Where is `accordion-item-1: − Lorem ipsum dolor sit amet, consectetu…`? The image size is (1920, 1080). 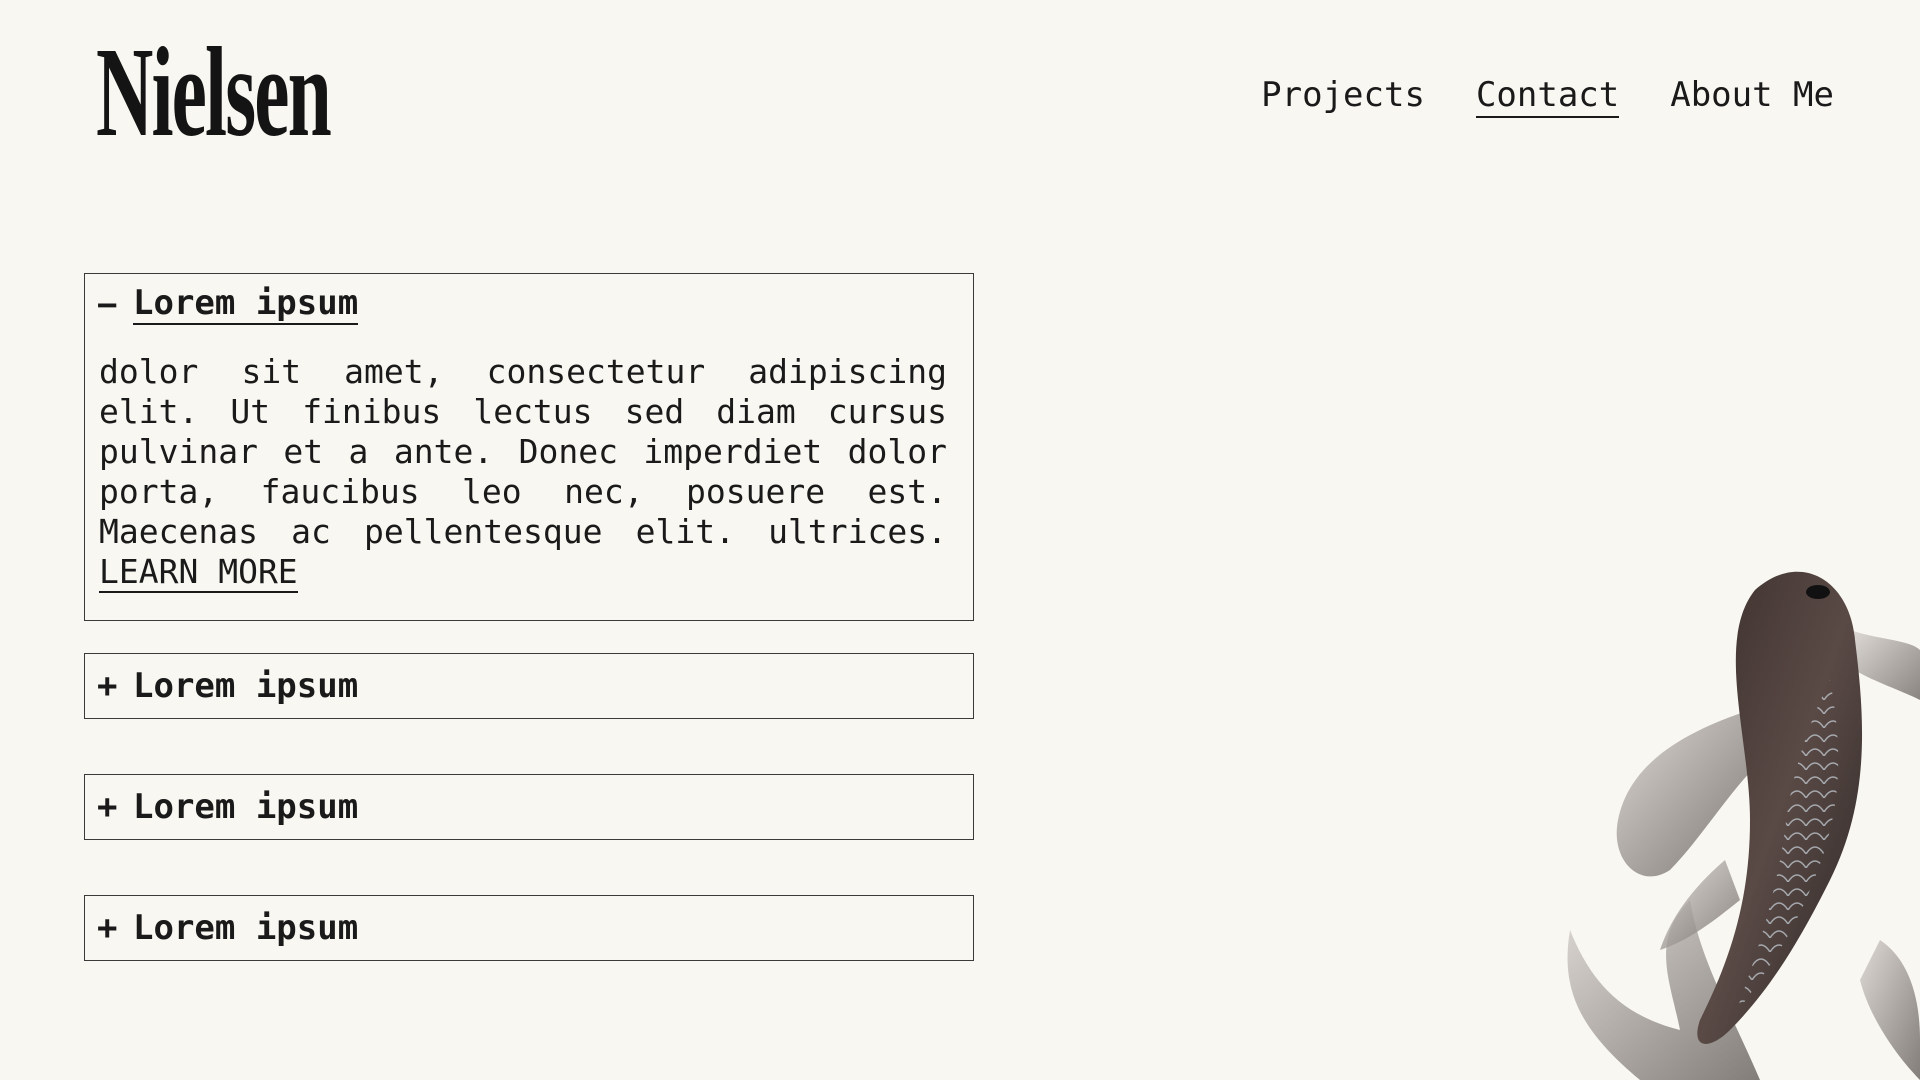 accordion-item-1: − Lorem ipsum dolor sit amet, consectetu… is located at coordinates (529, 447).